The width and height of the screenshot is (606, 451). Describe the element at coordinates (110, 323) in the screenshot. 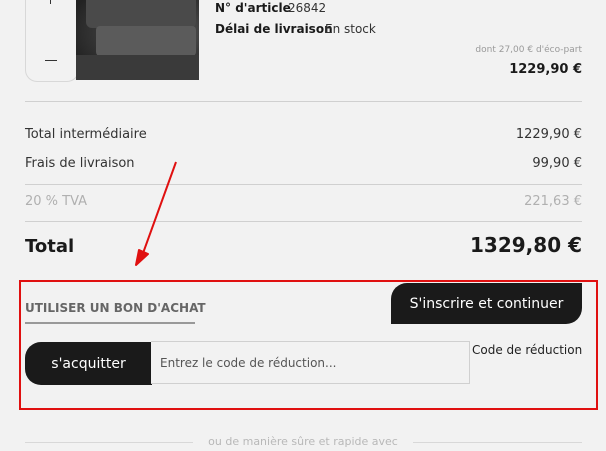

I see `coupon-title-underline` at that location.